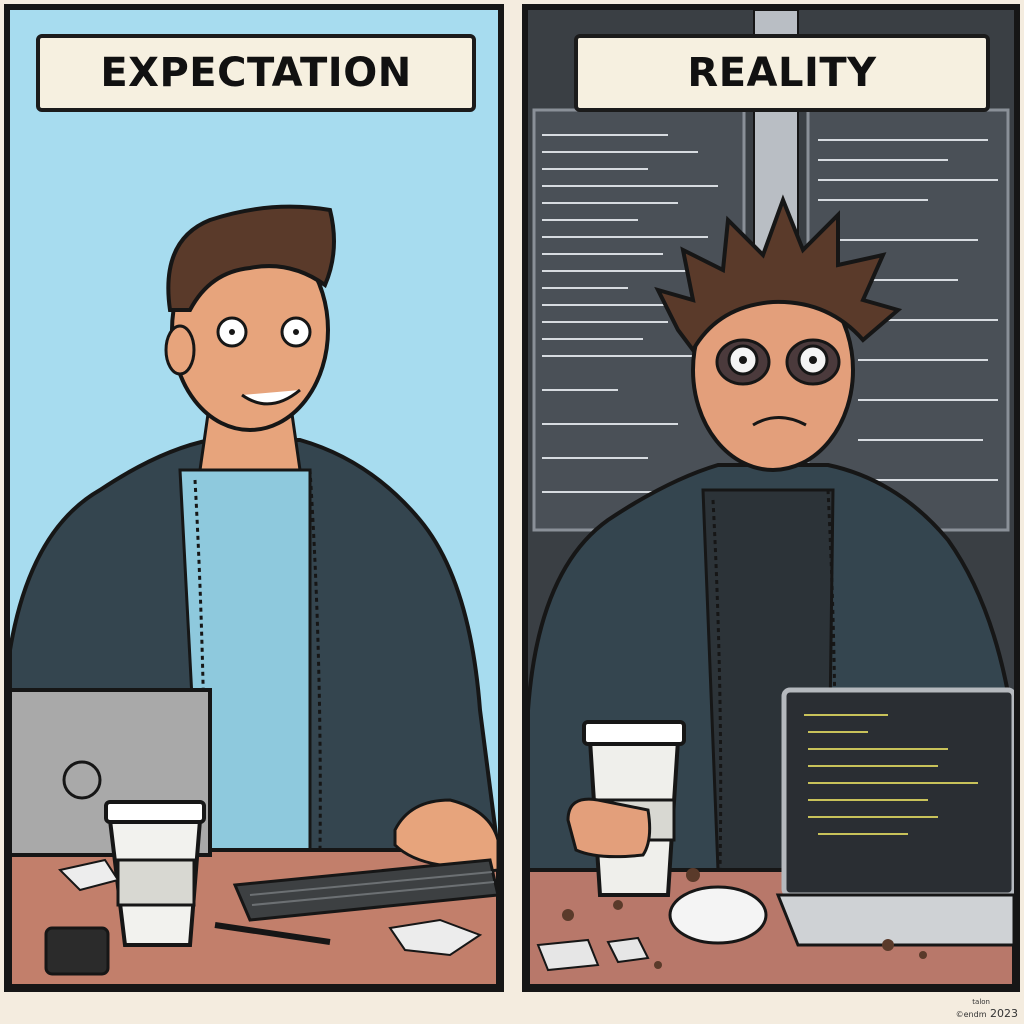 This screenshot has width=1024, height=1024. Describe the element at coordinates (894, 817) in the screenshot. I see `laptop-icon` at that location.